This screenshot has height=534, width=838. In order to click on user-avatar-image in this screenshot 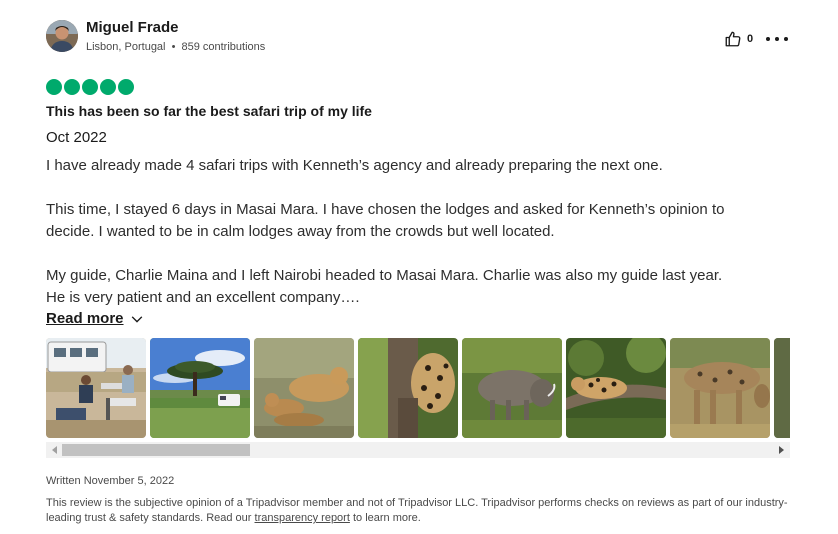, I will do `click(62, 36)`.